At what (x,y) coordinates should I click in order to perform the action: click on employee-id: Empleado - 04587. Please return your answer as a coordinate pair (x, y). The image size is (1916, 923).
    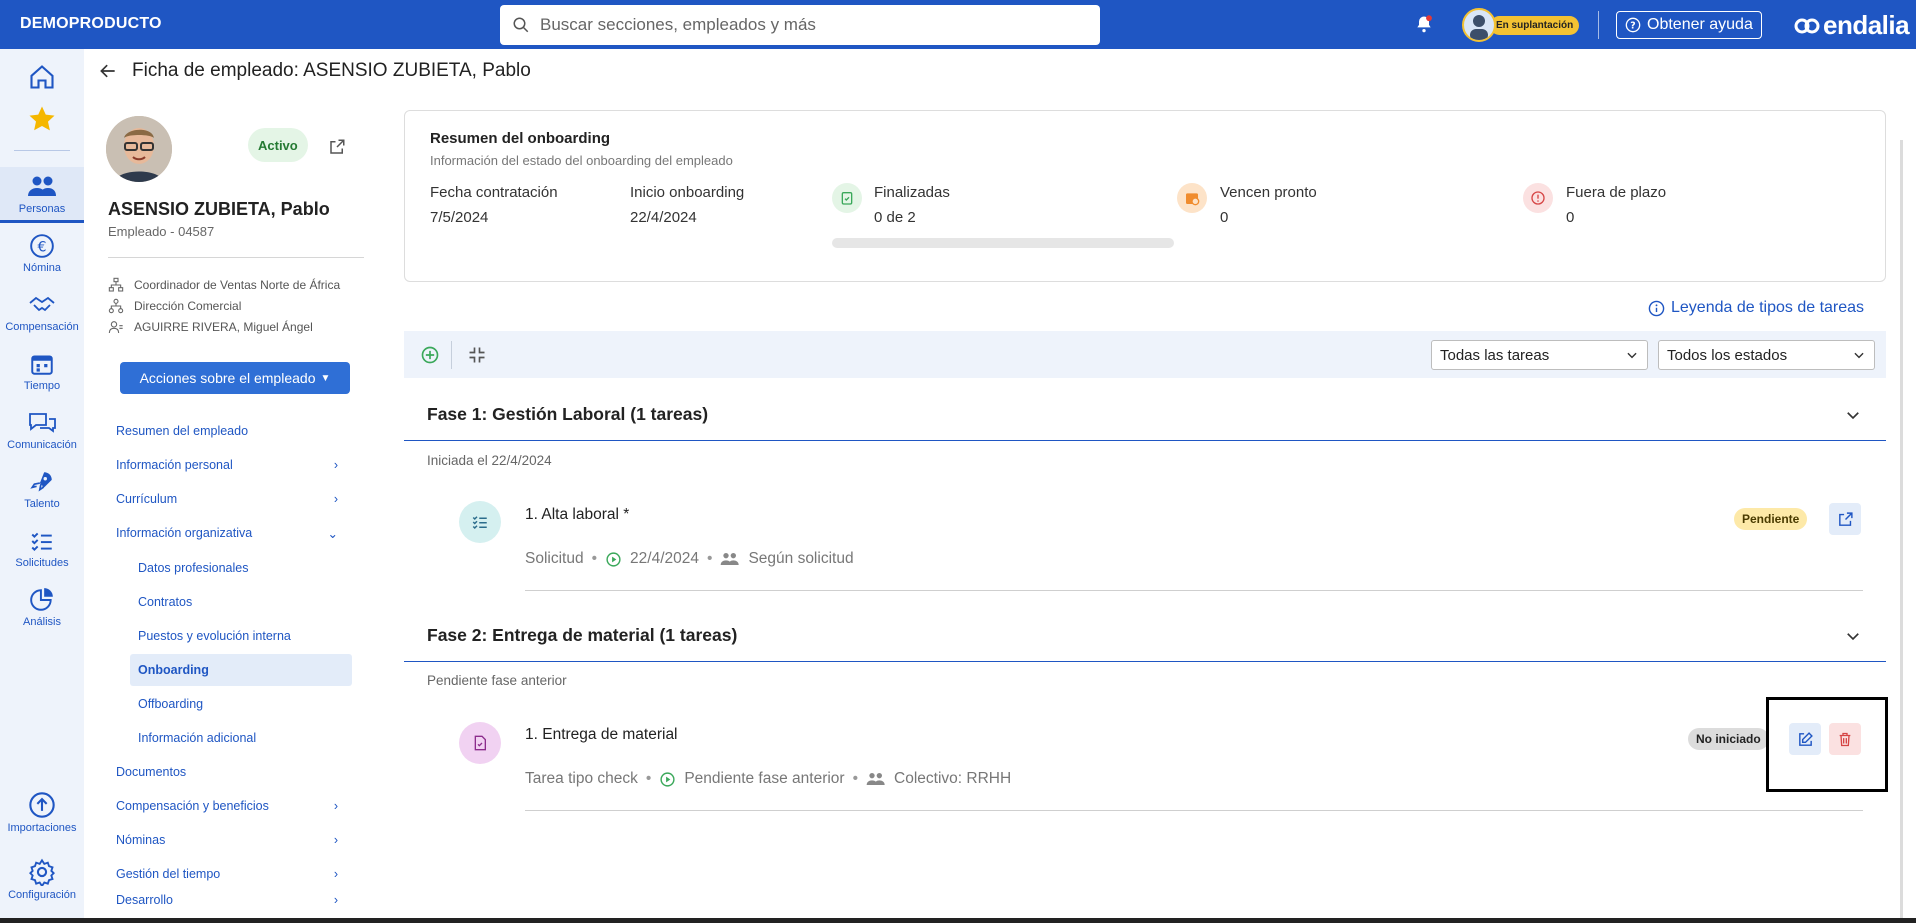
    Looking at the image, I should click on (161, 231).